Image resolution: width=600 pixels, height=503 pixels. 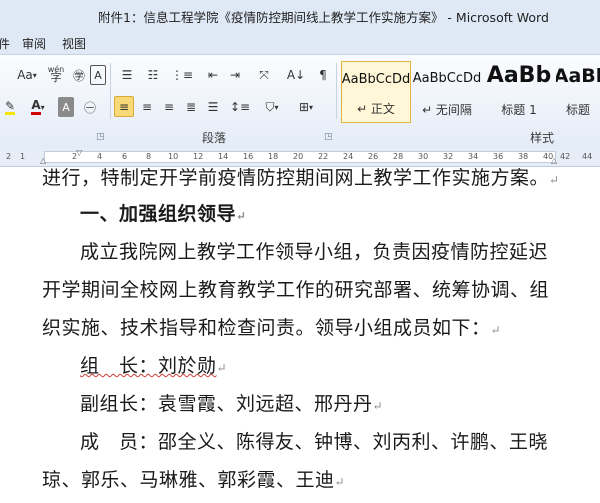 What do you see at coordinates (314, 252) in the screenshot?
I see `doc-line-text: 成立我院网上教学工作领导小组，负责因疫情防控延迟` at bounding box center [314, 252].